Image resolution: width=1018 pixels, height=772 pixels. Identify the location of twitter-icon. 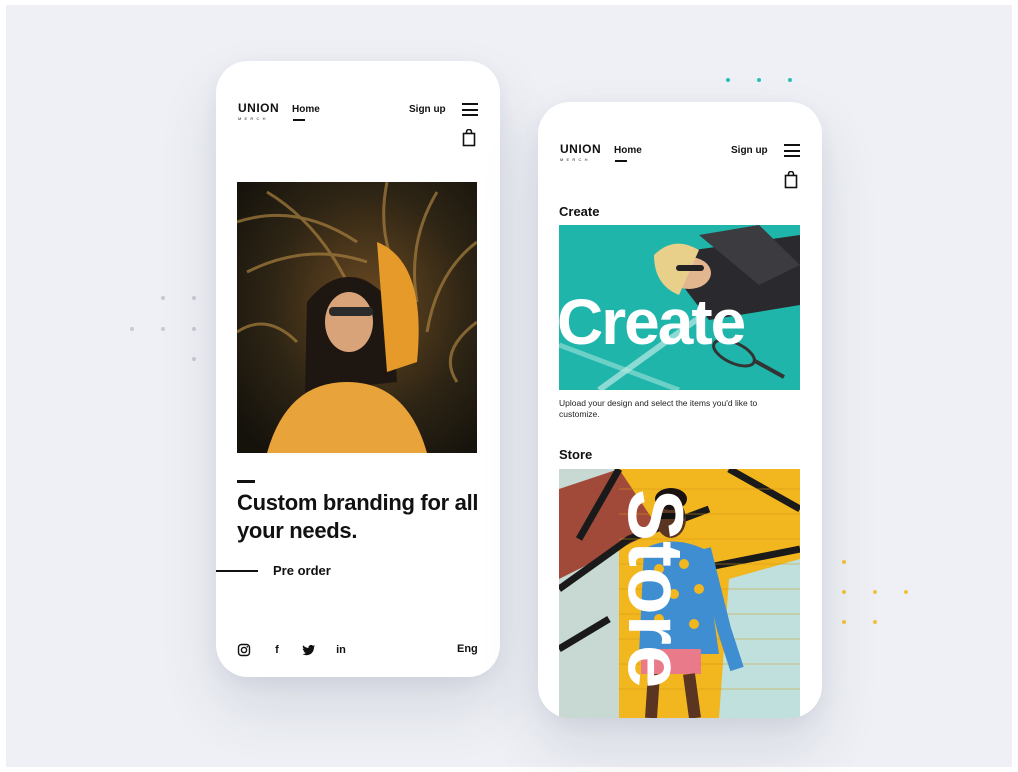
(309, 650).